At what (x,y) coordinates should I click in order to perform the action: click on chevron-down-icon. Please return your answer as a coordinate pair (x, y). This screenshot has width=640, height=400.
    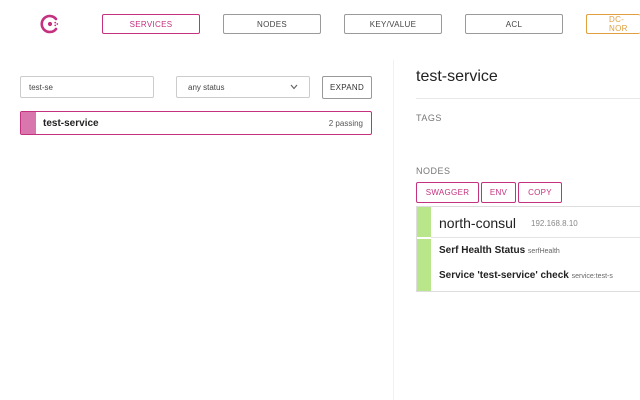
    Looking at the image, I should click on (294, 87).